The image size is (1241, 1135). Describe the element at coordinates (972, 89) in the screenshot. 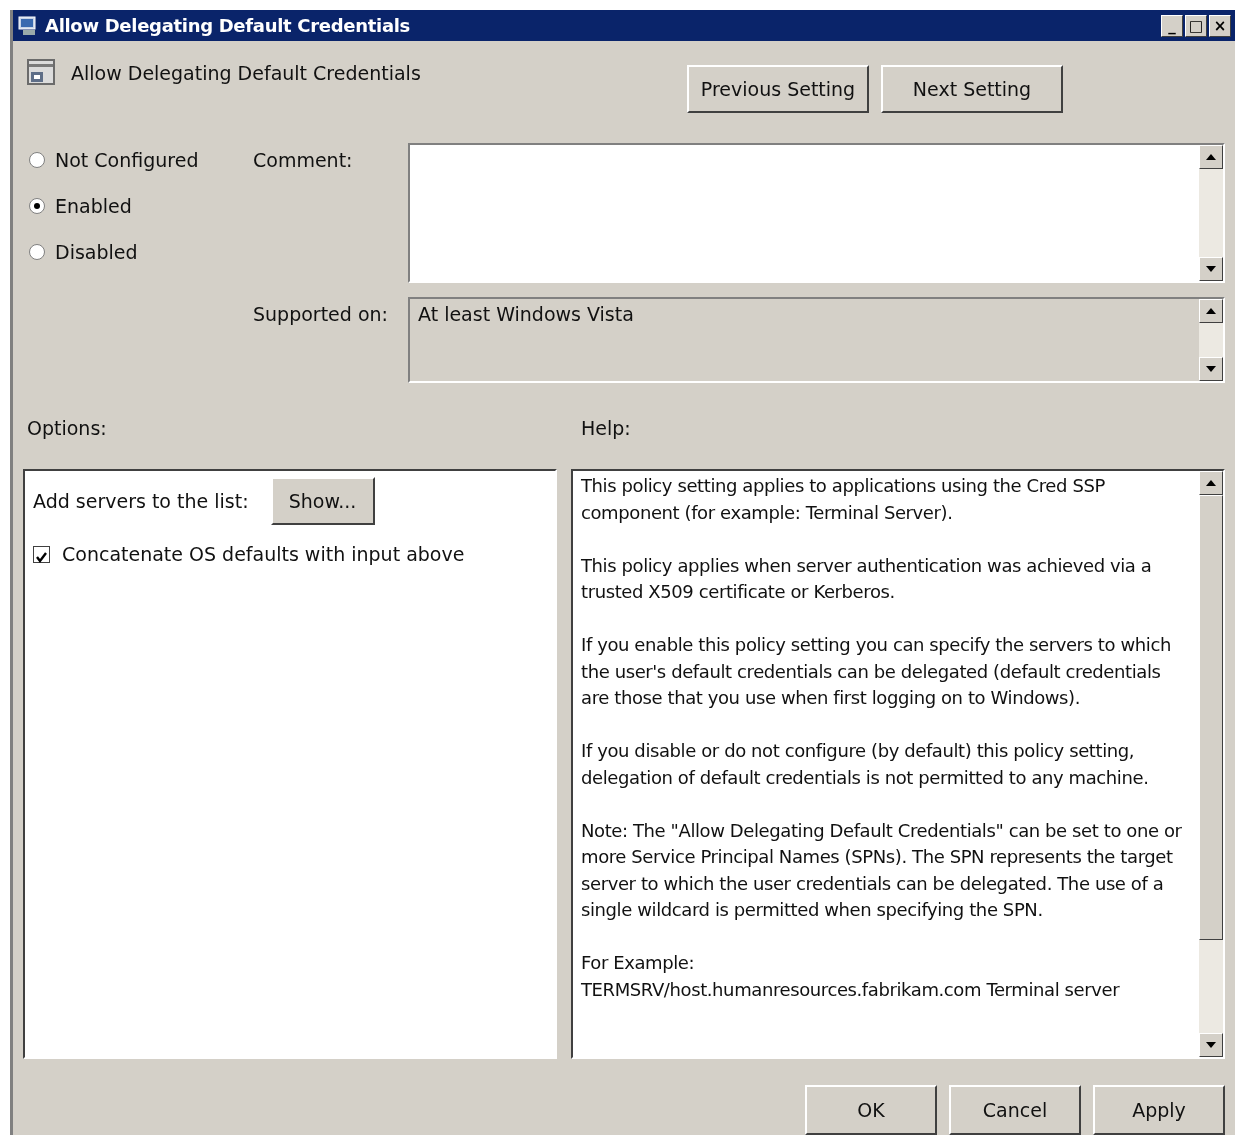

I see `next-setting-button: Next Setting` at that location.